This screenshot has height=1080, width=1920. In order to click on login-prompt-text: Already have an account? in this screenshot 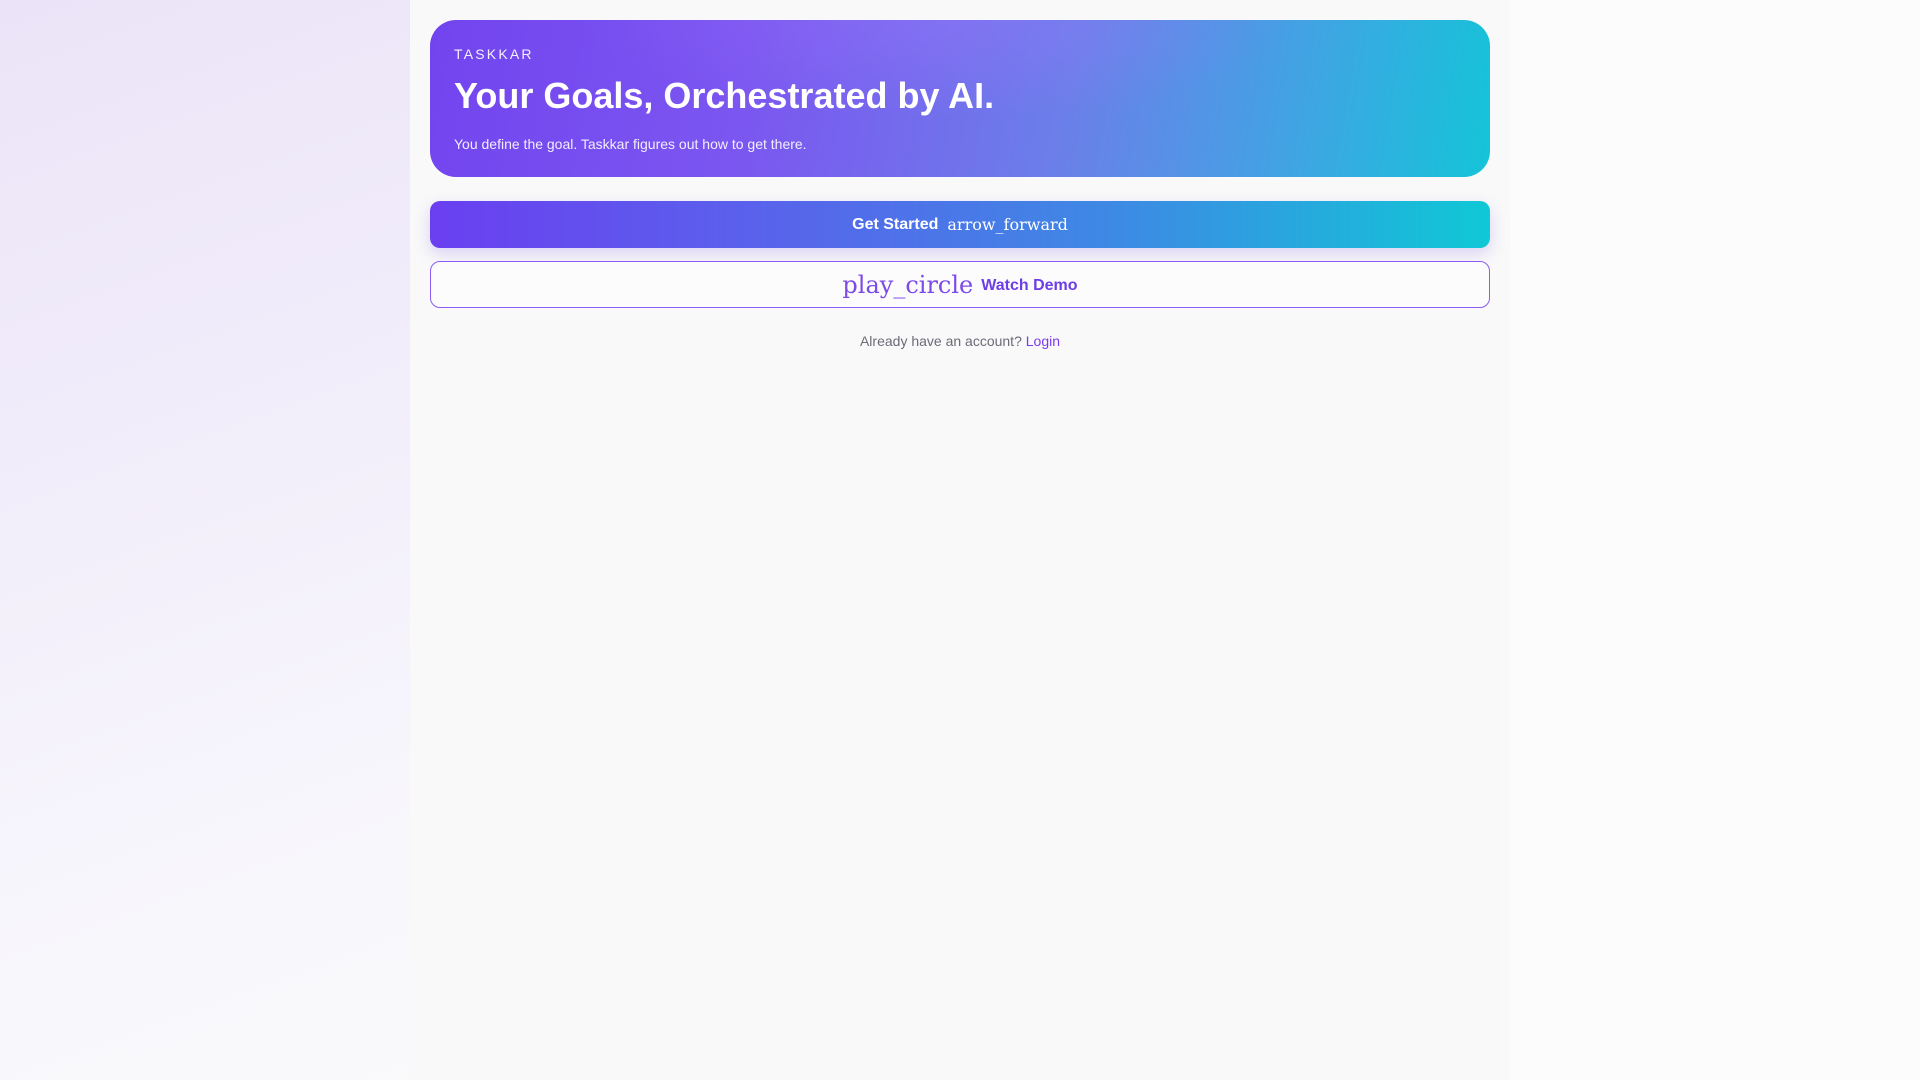, I will do `click(940, 341)`.